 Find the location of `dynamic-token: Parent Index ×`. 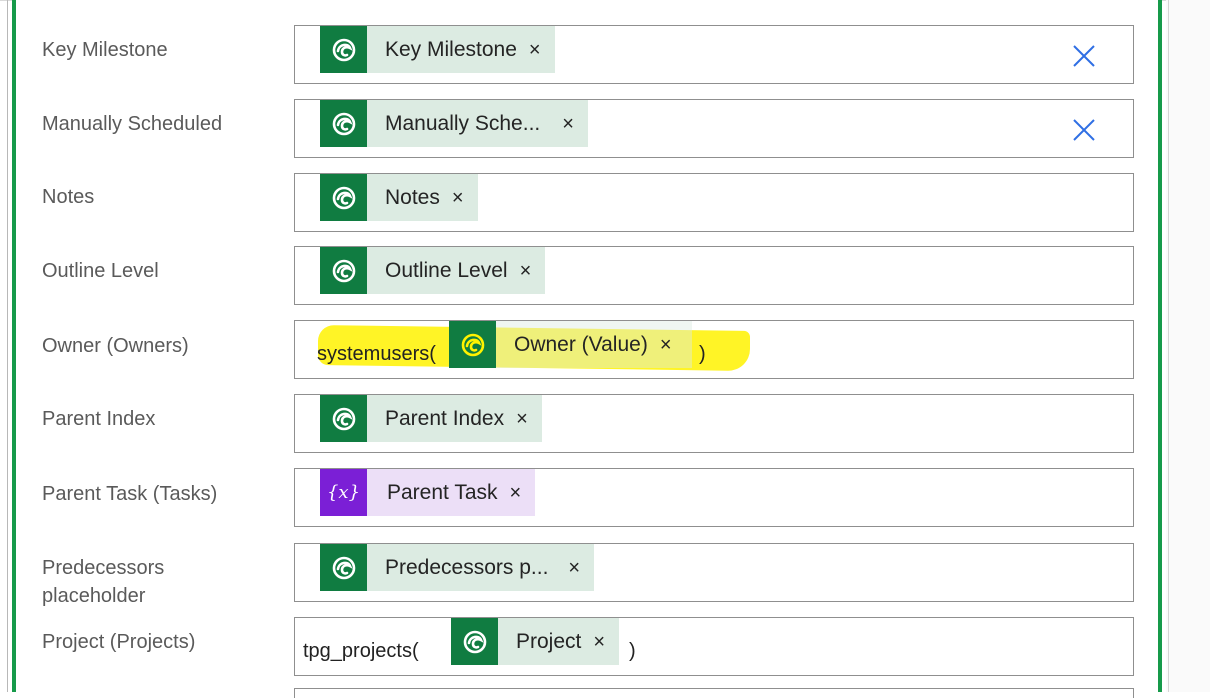

dynamic-token: Parent Index × is located at coordinates (431, 418).